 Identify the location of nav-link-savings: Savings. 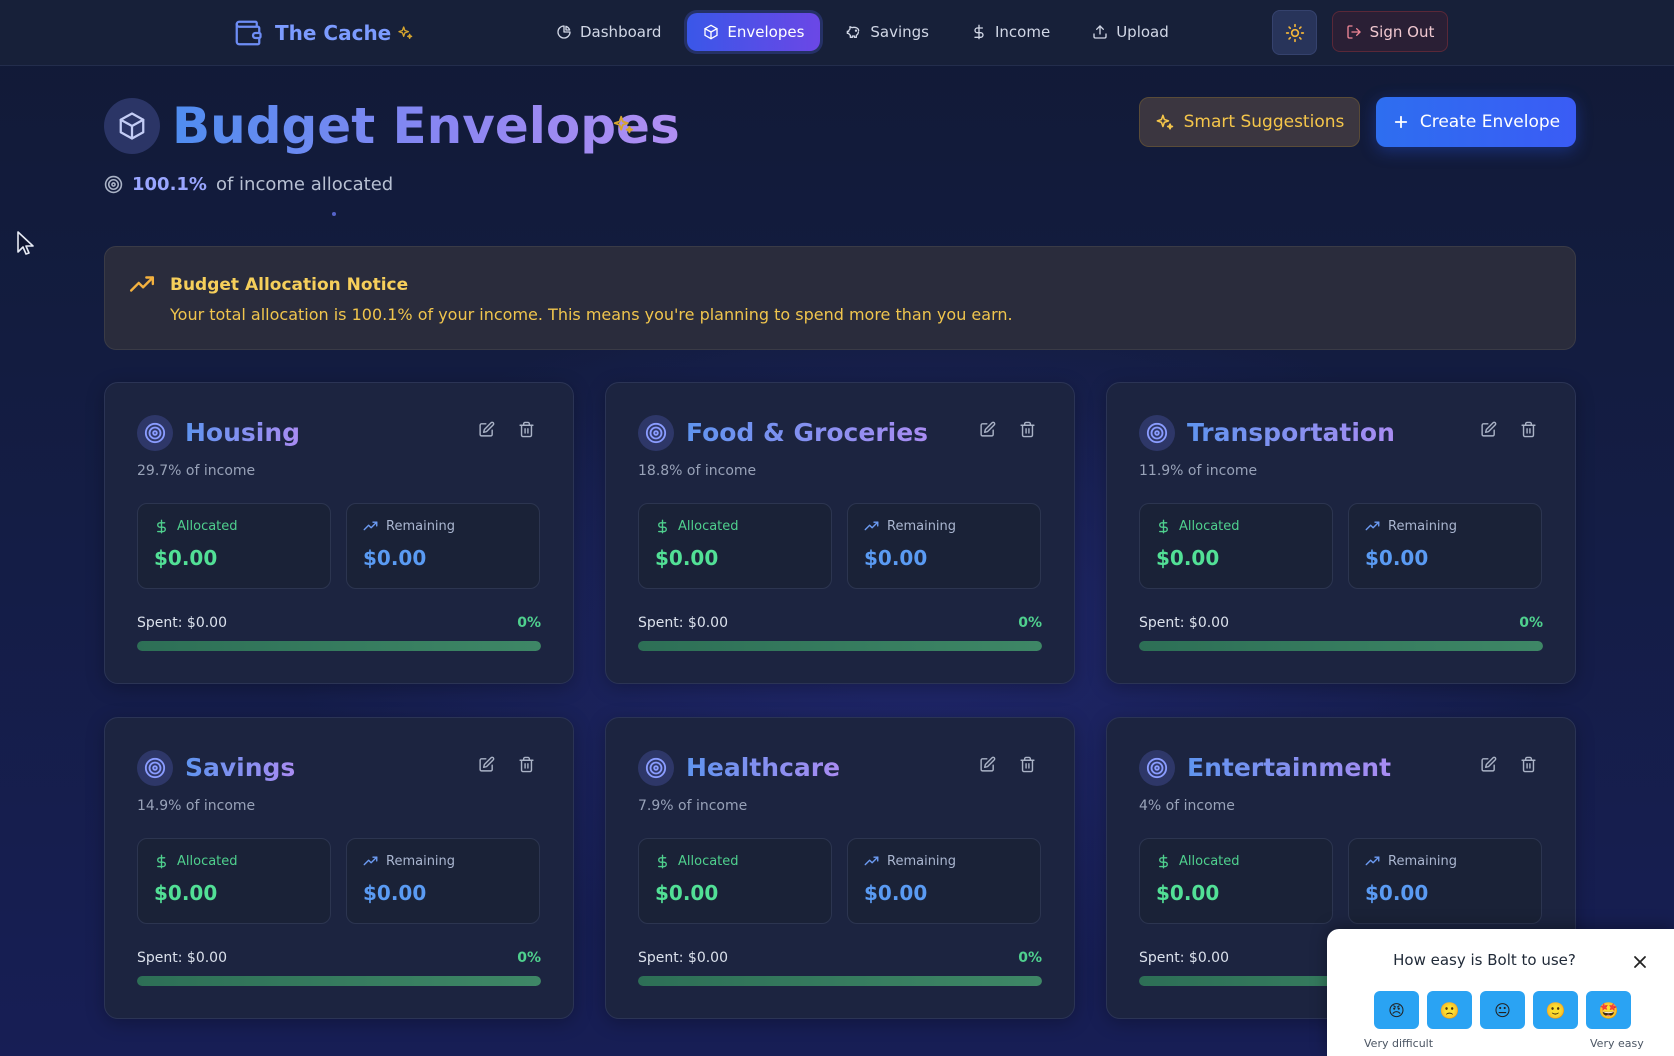
(887, 32).